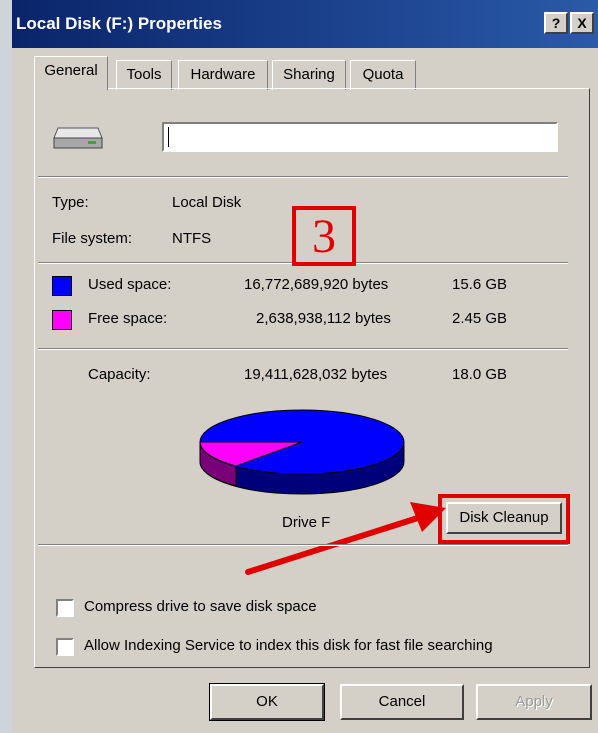 This screenshot has width=598, height=733. I want to click on disk-usage-pie-chart, so click(302, 452).